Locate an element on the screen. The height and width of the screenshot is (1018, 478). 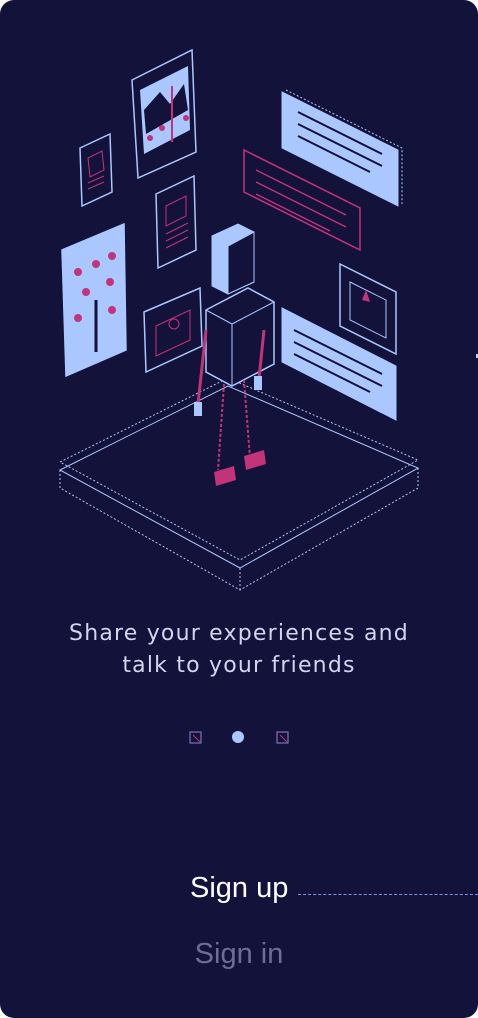
small-card-frame is located at coordinates (96, 170).